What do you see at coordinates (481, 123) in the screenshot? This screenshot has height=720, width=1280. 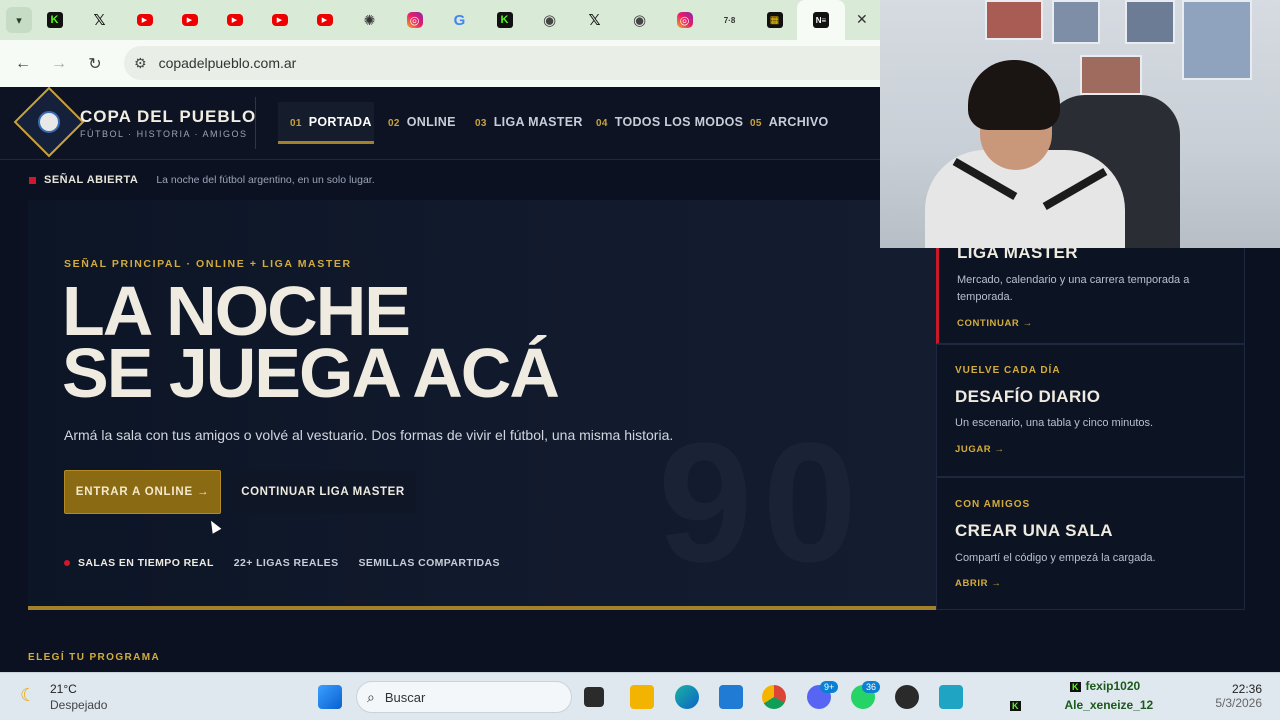 I see `nav-number: 03` at bounding box center [481, 123].